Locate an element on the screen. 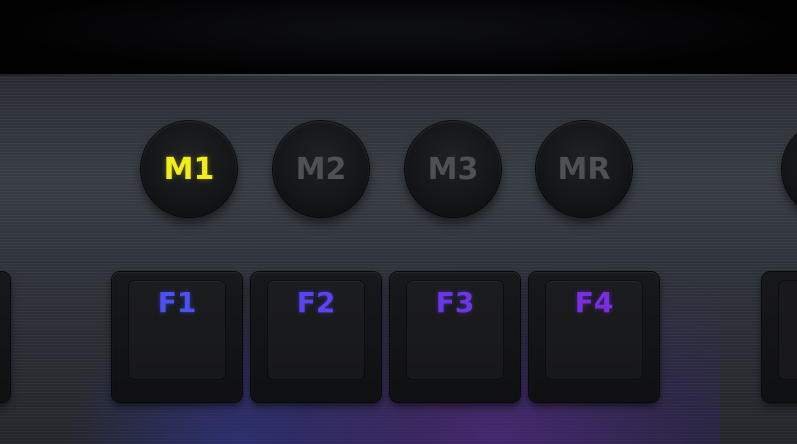 The image size is (797, 444). macro-key-m2: M2 is located at coordinates (321, 169).